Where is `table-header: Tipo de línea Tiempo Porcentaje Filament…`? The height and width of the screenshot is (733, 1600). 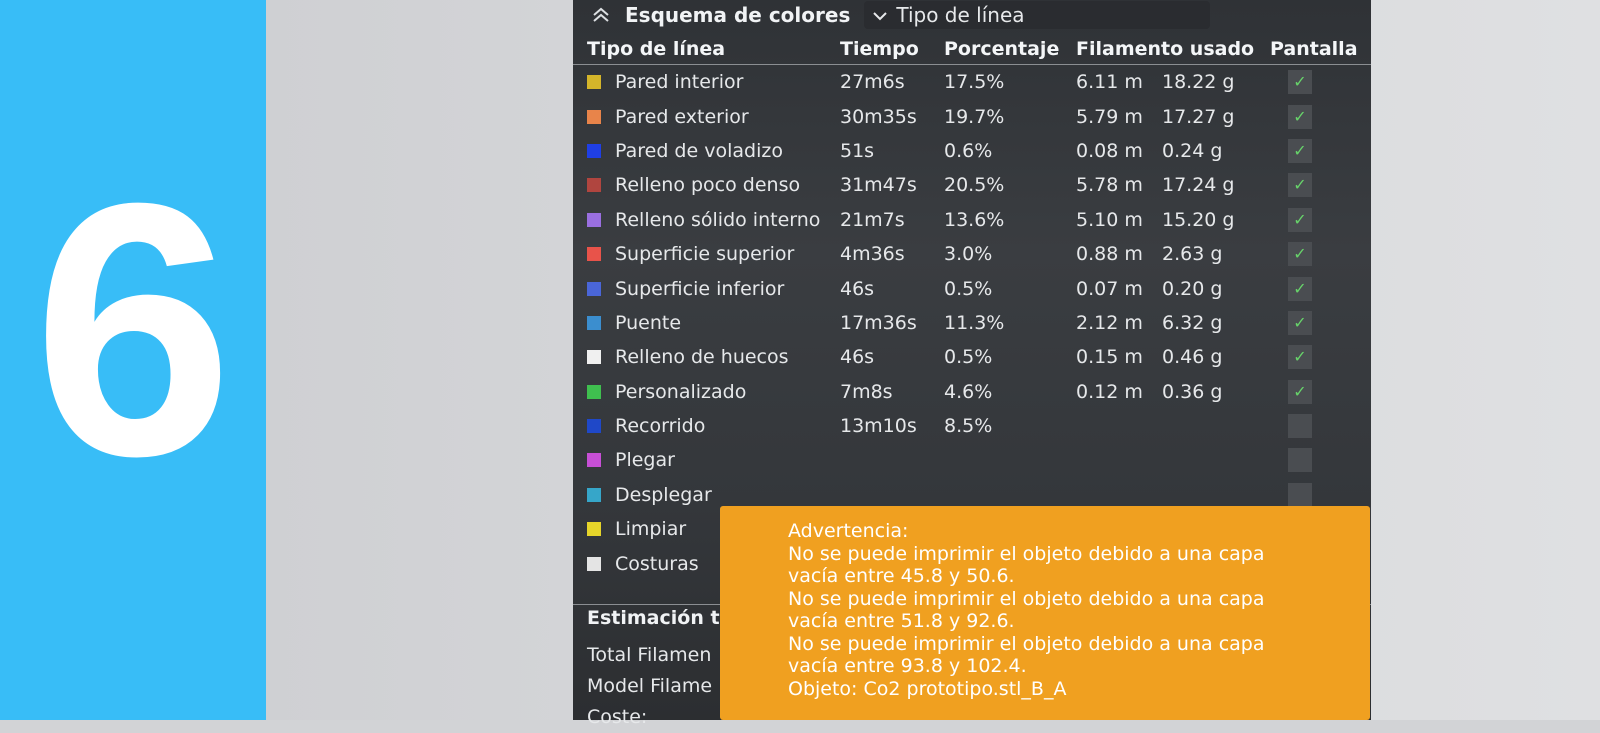
table-header: Tipo de línea Tiempo Porcentaje Filament… is located at coordinates (972, 47).